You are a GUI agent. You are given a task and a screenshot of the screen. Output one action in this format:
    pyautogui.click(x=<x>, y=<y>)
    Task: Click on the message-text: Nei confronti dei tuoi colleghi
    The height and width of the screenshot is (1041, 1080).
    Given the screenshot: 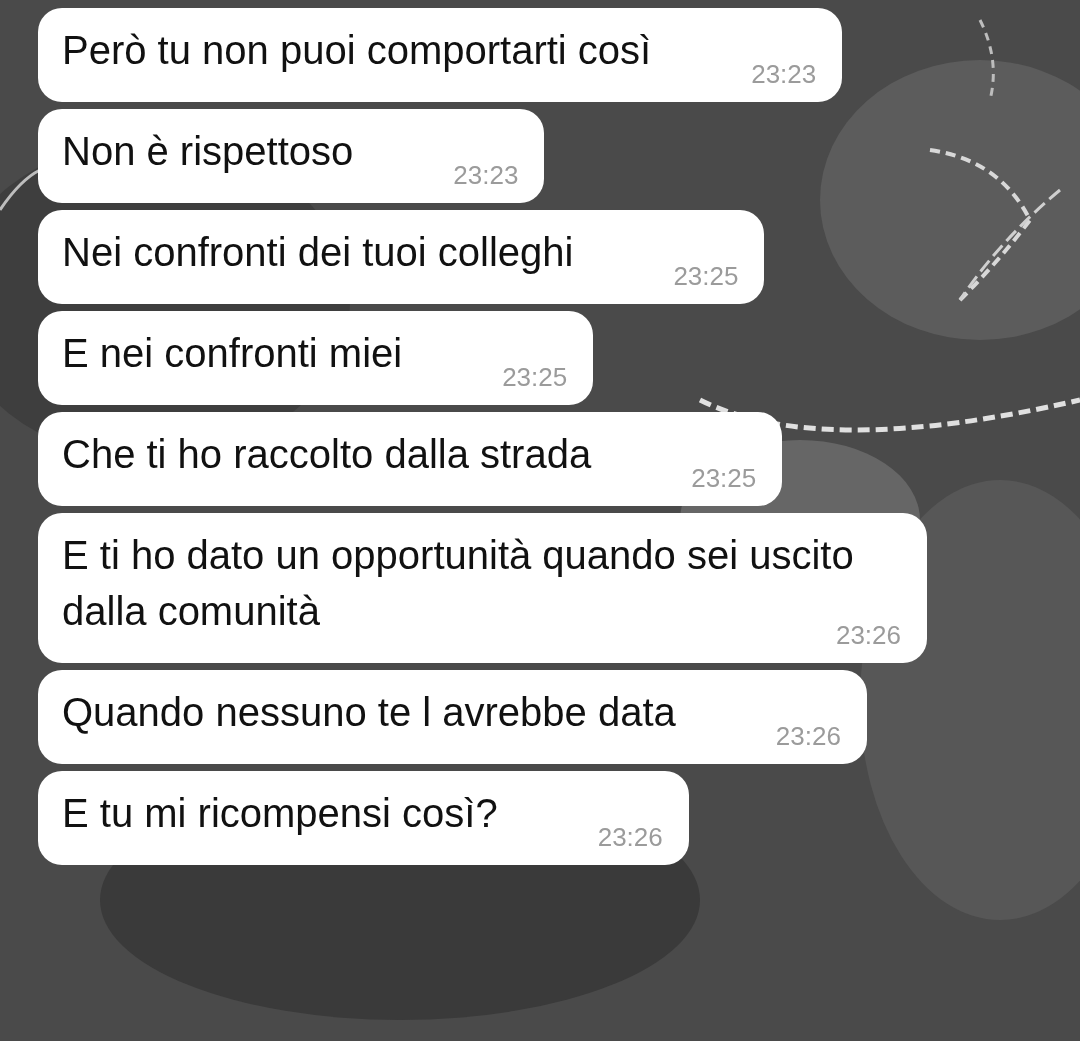 What is the action you would take?
    pyautogui.click(x=318, y=252)
    